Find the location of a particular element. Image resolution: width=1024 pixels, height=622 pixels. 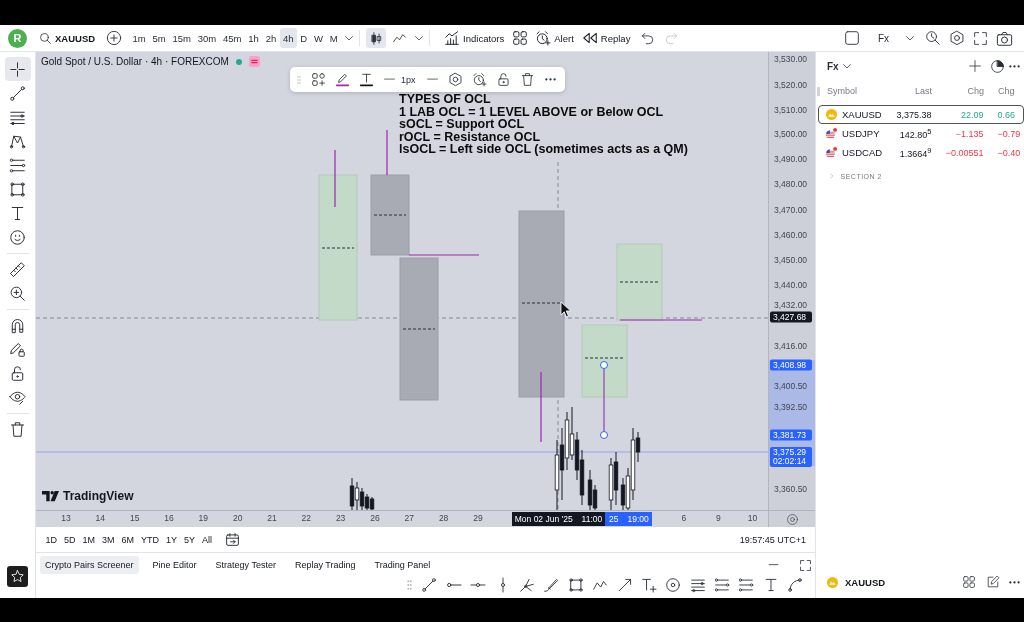

candles-style-button is located at coordinates (376, 38).